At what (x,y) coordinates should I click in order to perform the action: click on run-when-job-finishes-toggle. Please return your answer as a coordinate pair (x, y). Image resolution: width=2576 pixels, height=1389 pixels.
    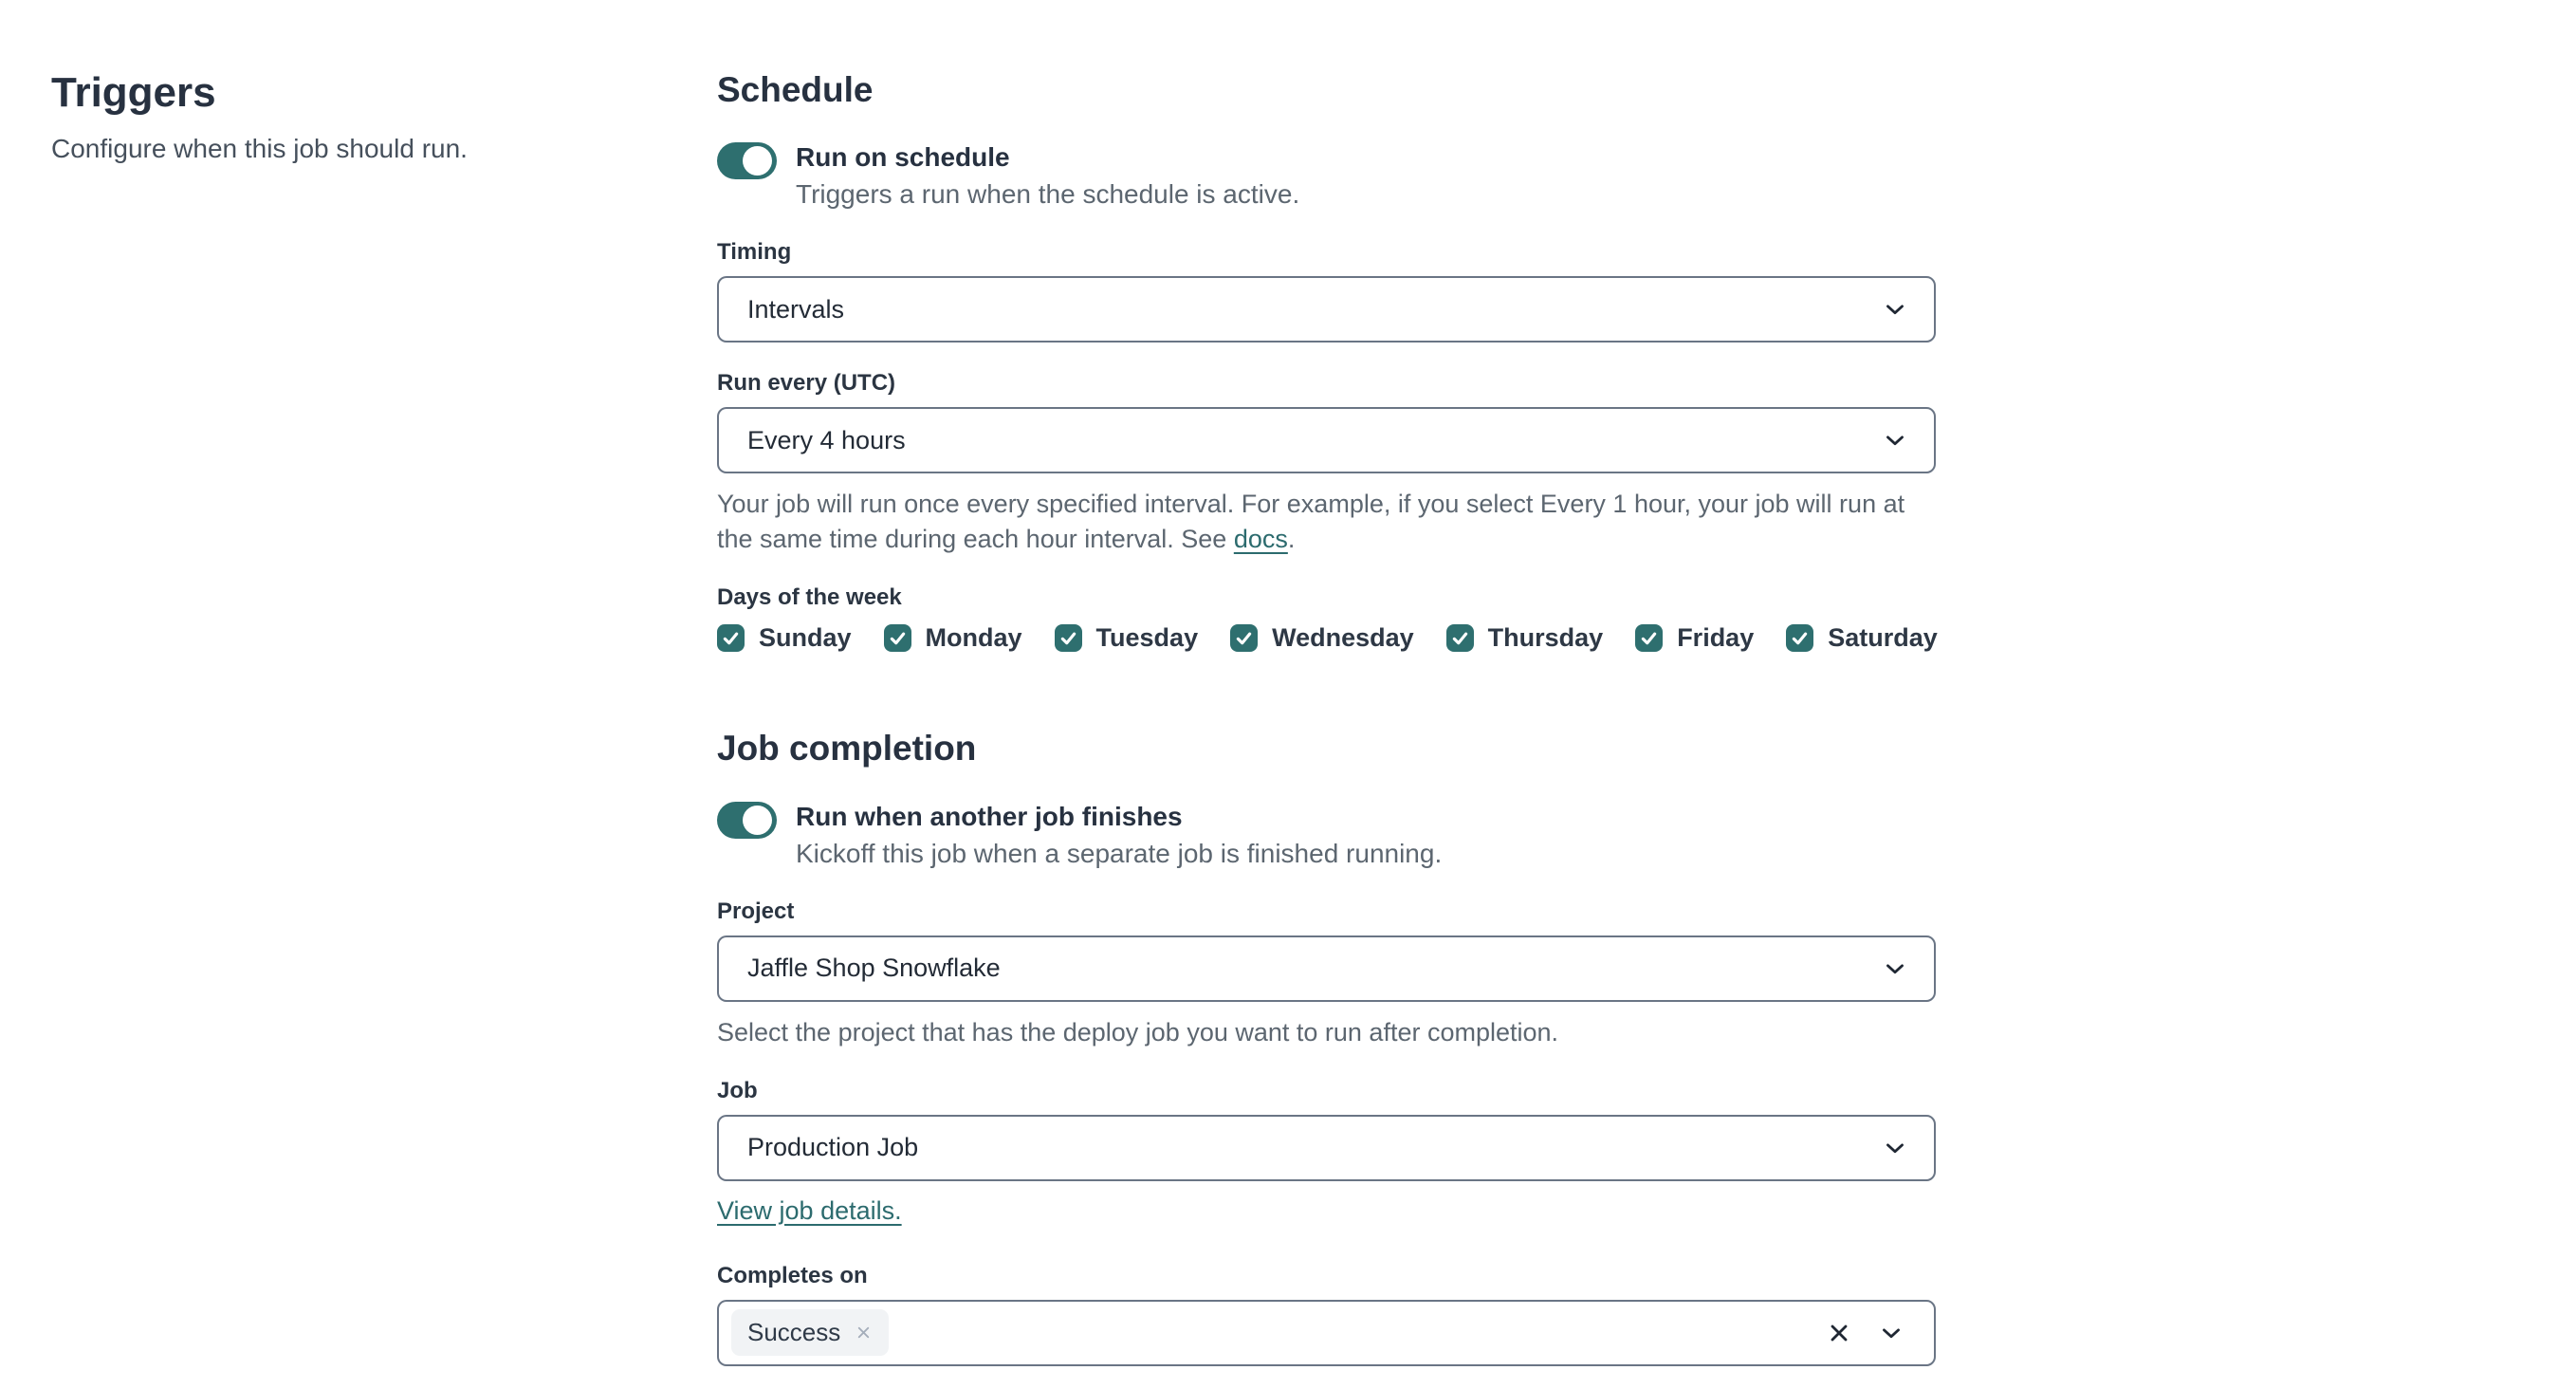
    Looking at the image, I should click on (747, 820).